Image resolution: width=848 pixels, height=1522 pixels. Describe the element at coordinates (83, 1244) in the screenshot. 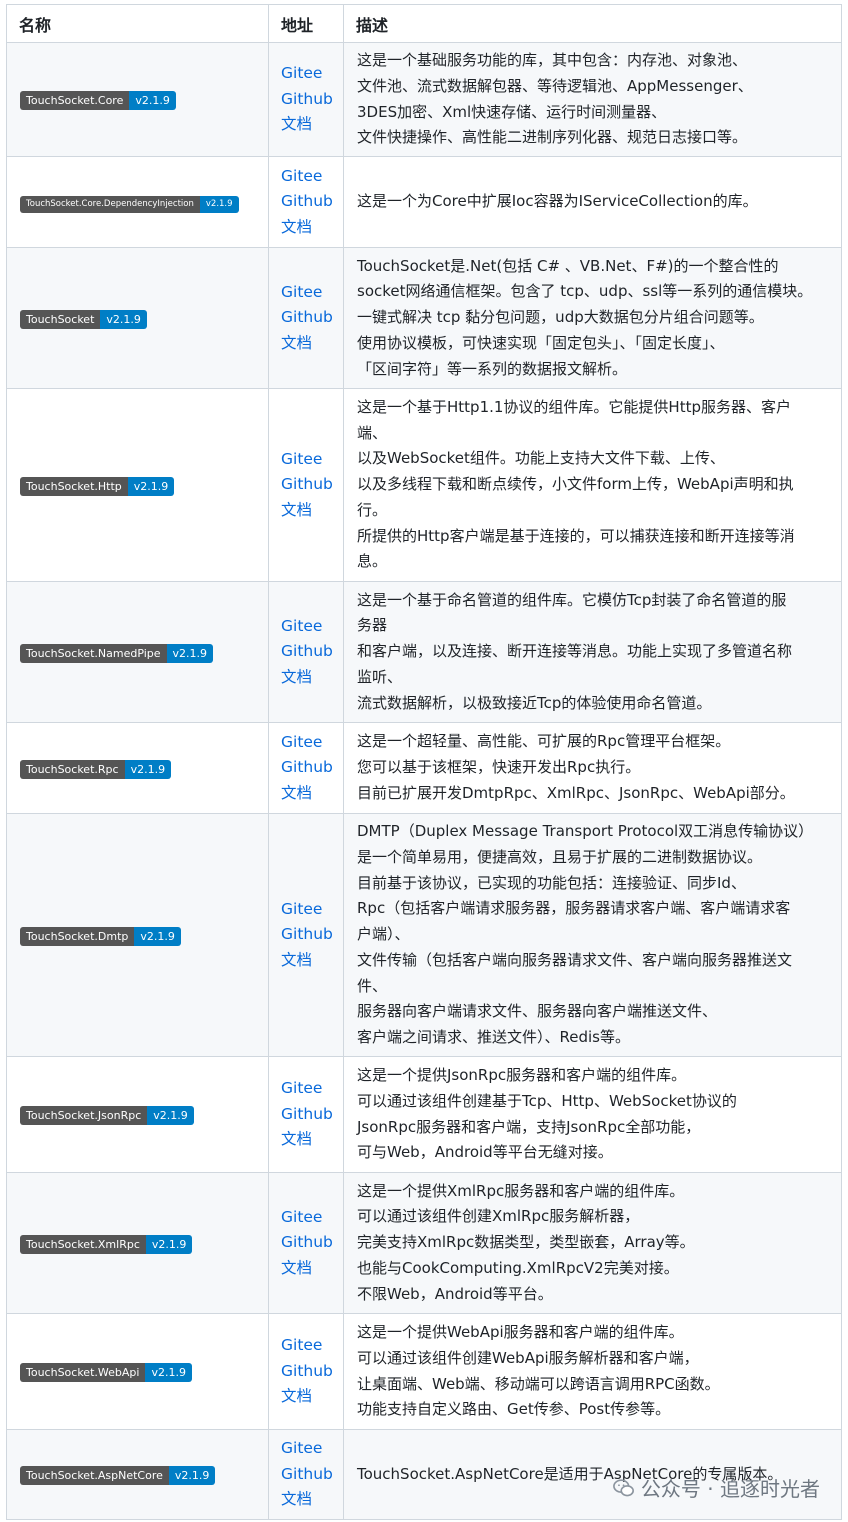

I see `badge-package-name: TouchSocket.XmlRpc` at that location.